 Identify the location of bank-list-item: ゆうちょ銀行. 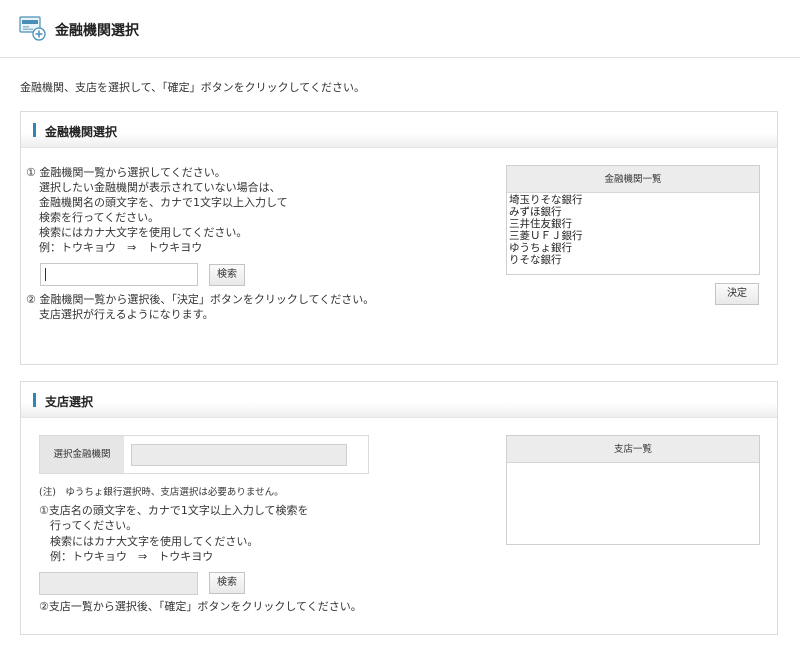
(634, 248).